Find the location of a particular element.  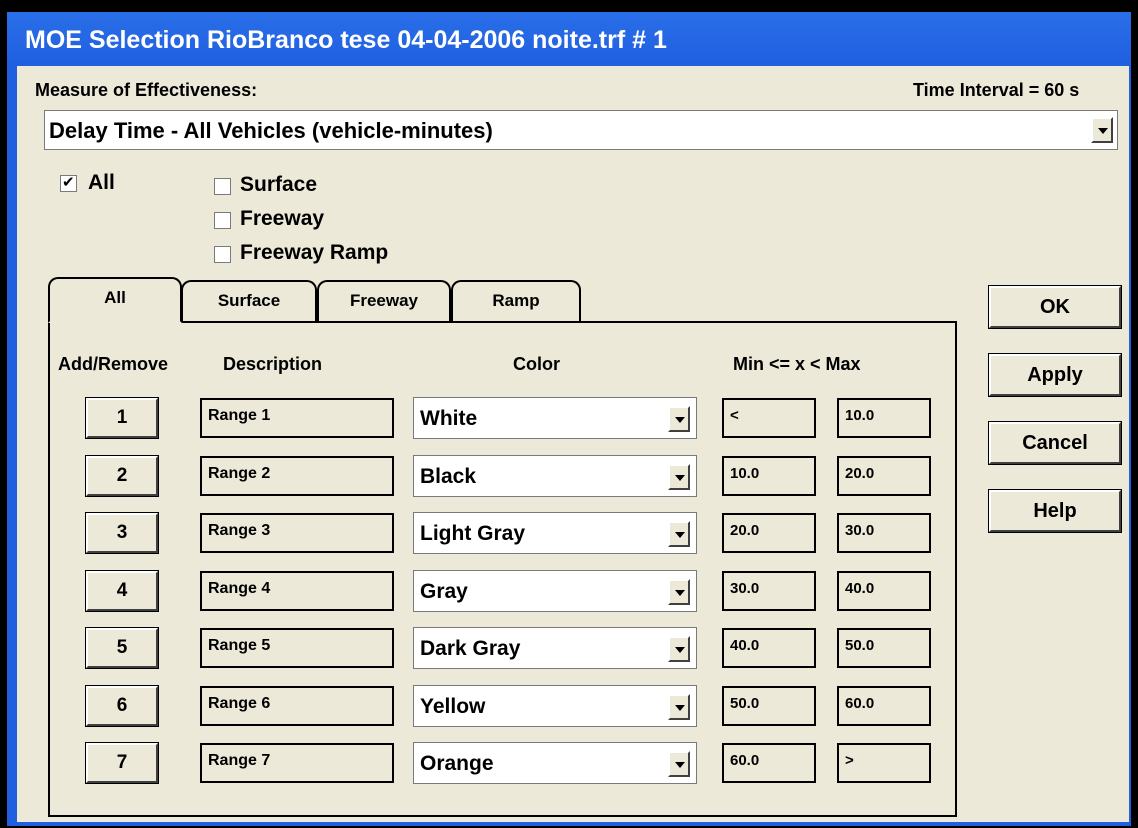

range-4-color-value: Gray is located at coordinates (444, 591).